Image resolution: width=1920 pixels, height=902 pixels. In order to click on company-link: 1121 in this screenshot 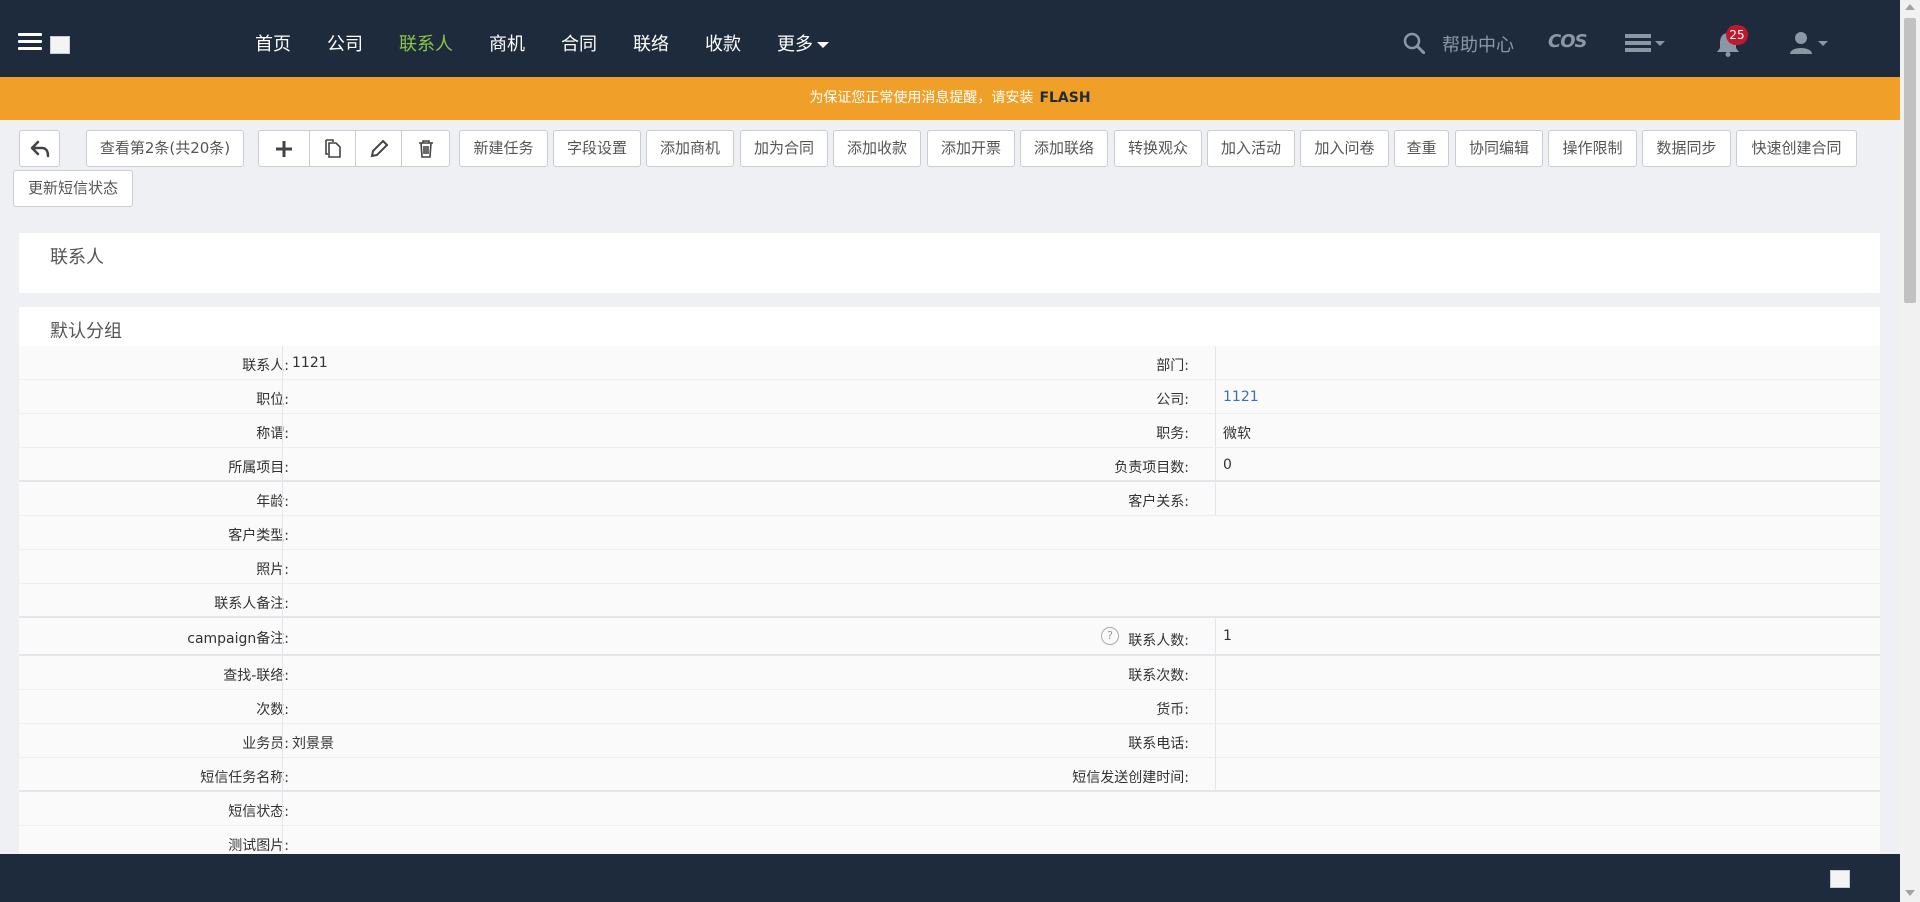, I will do `click(1241, 397)`.